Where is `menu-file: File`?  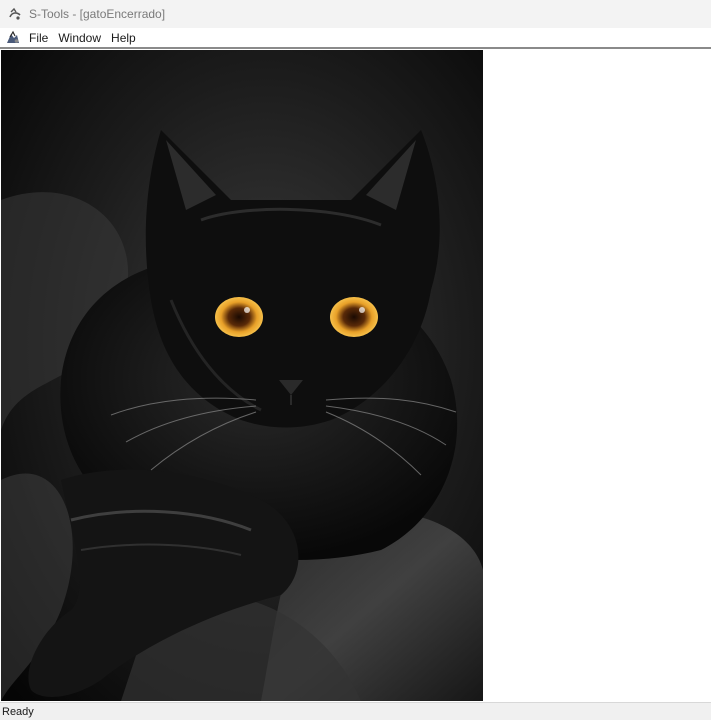 menu-file: File is located at coordinates (40, 38).